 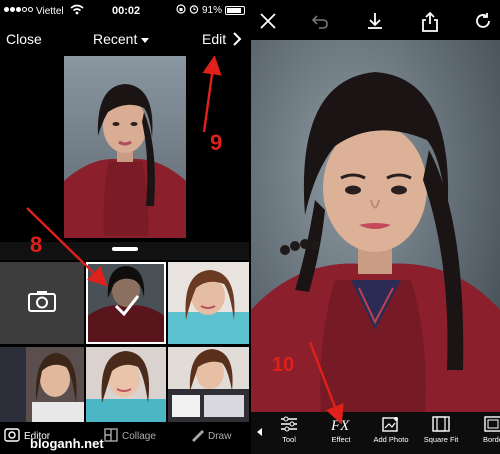 What do you see at coordinates (441, 424) in the screenshot?
I see `square-fit-icon` at bounding box center [441, 424].